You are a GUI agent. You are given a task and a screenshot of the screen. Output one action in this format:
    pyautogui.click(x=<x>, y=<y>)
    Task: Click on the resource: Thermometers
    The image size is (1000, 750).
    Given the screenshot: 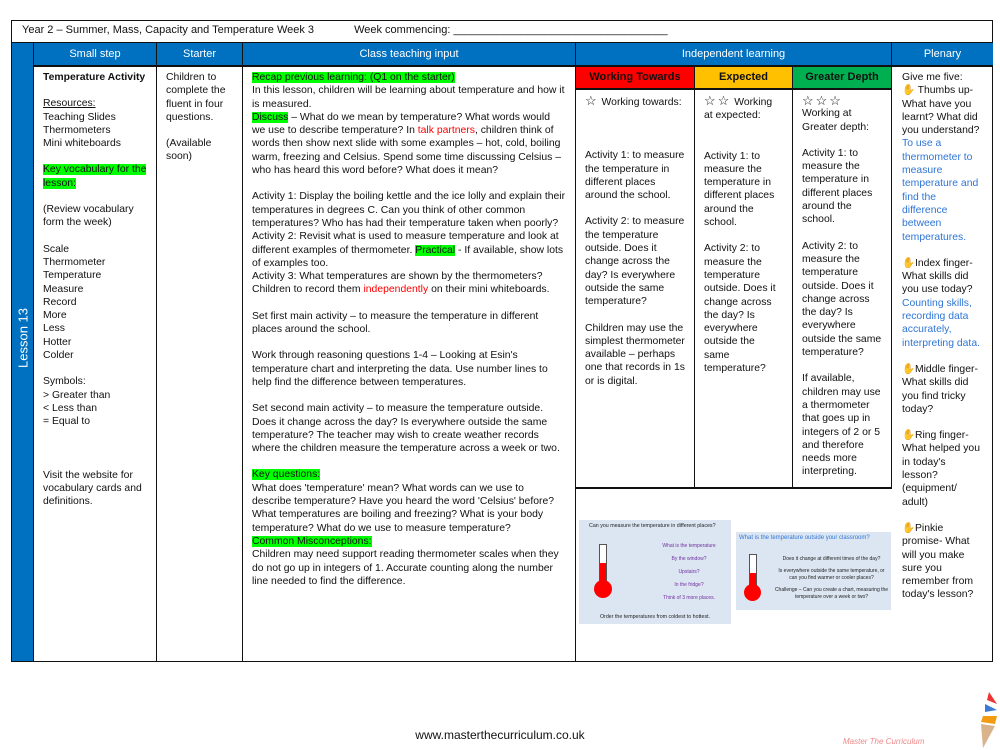 What is the action you would take?
    pyautogui.click(x=77, y=130)
    